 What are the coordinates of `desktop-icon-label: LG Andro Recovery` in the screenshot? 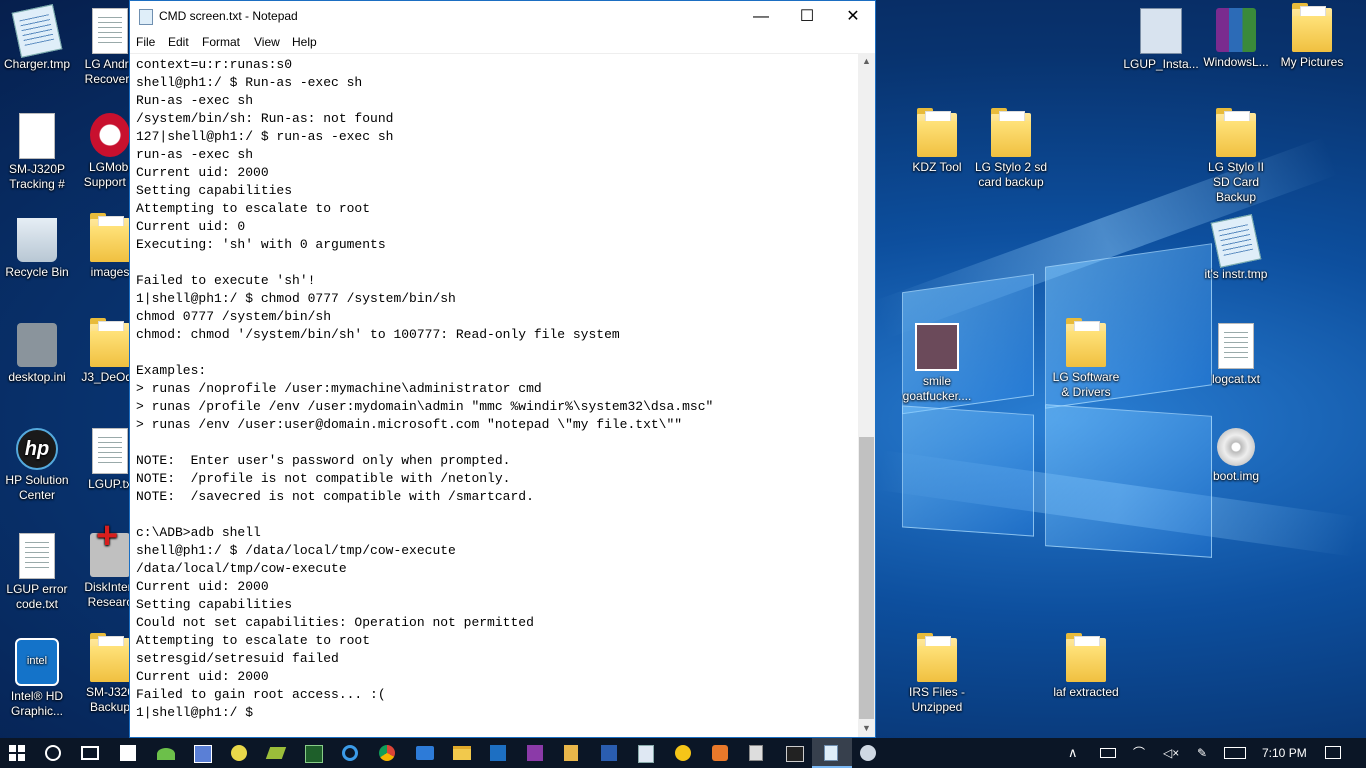 It's located at (110, 71).